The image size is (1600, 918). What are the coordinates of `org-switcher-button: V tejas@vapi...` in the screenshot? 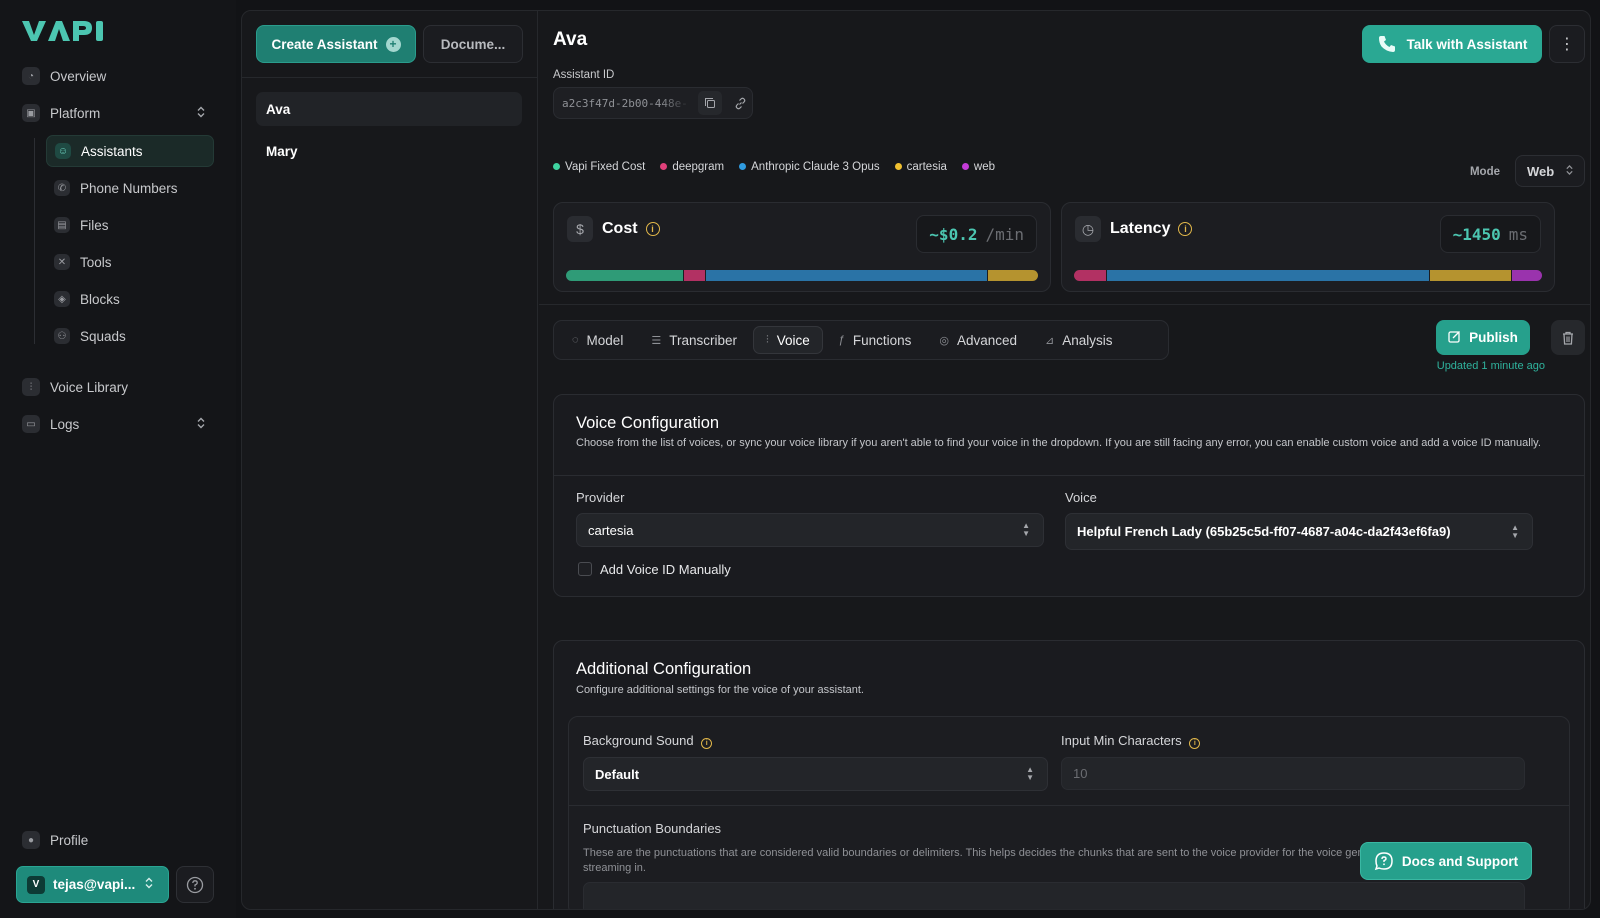 It's located at (92, 884).